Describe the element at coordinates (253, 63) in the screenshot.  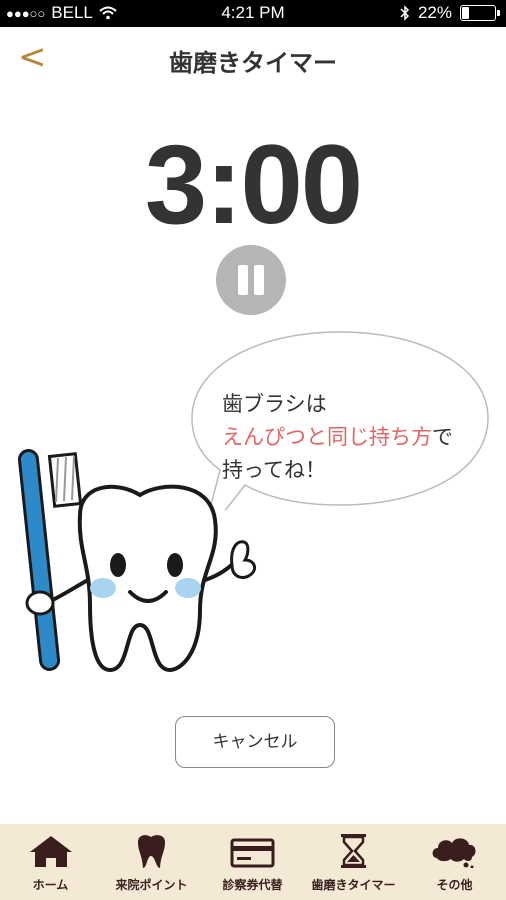
I see `page-title: 歯磨きタイマー` at that location.